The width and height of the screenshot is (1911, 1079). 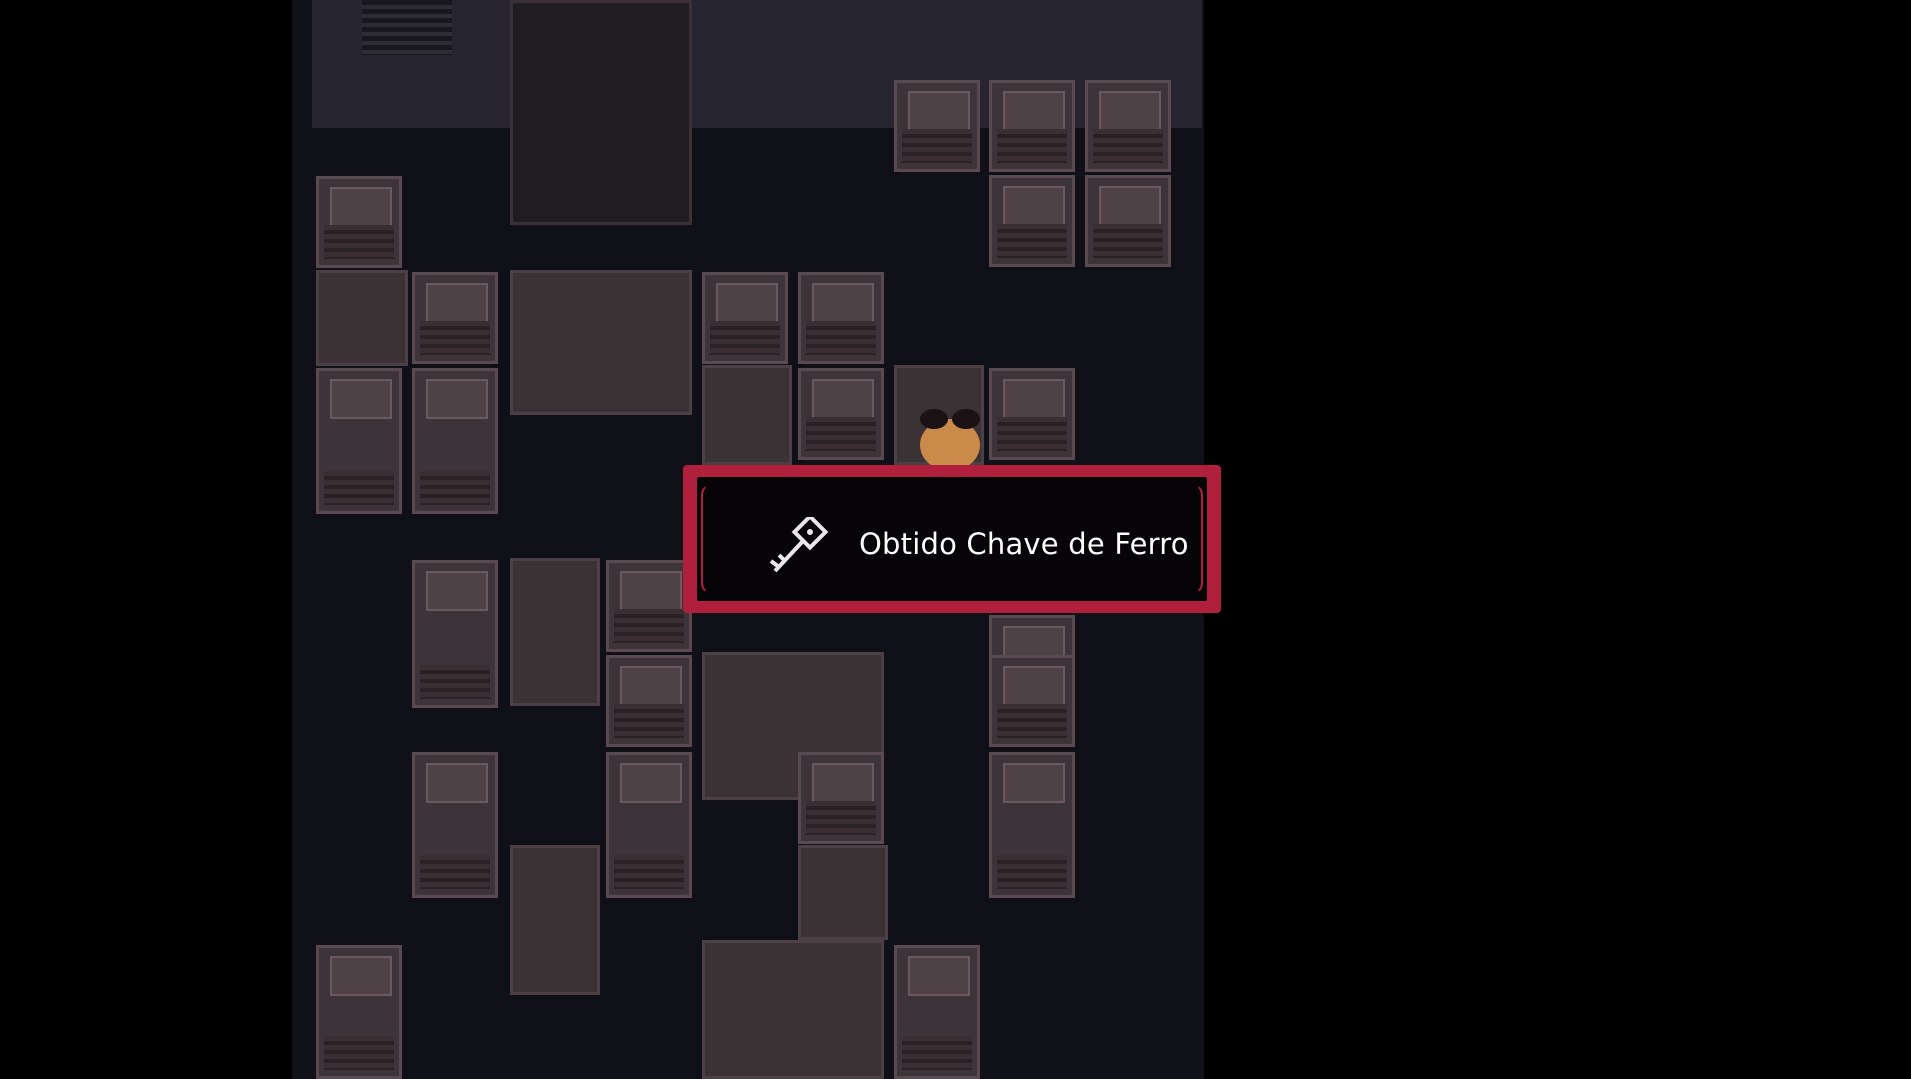 I want to click on item-obtained-notification: Obtido Chave de Ferro, so click(x=952, y=539).